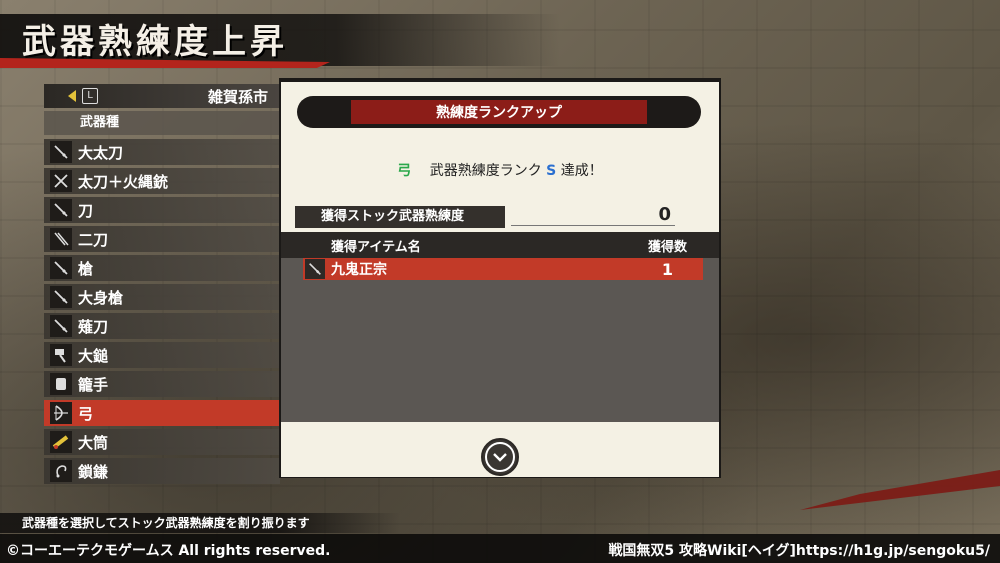  I want to click on bow-icon, so click(61, 413).